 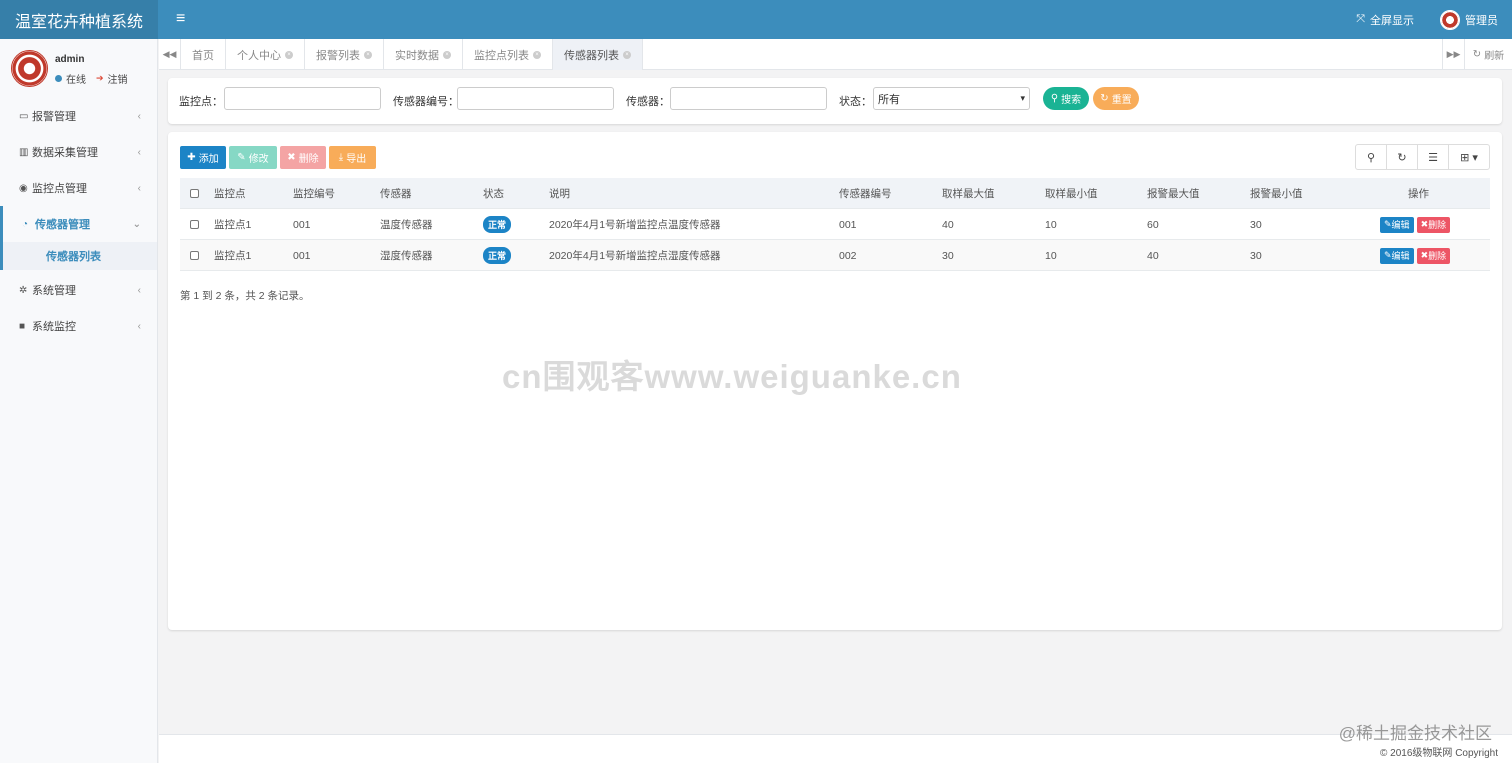 I want to click on sidebar-item-label: 数据采集管理, so click(x=65, y=153).